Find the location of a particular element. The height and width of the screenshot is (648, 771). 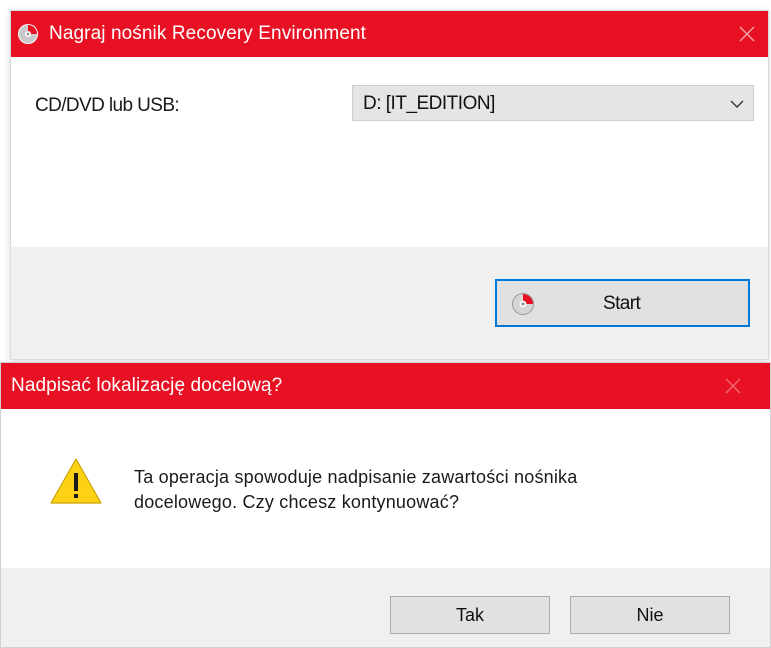

start-button: Start is located at coordinates (622, 303).